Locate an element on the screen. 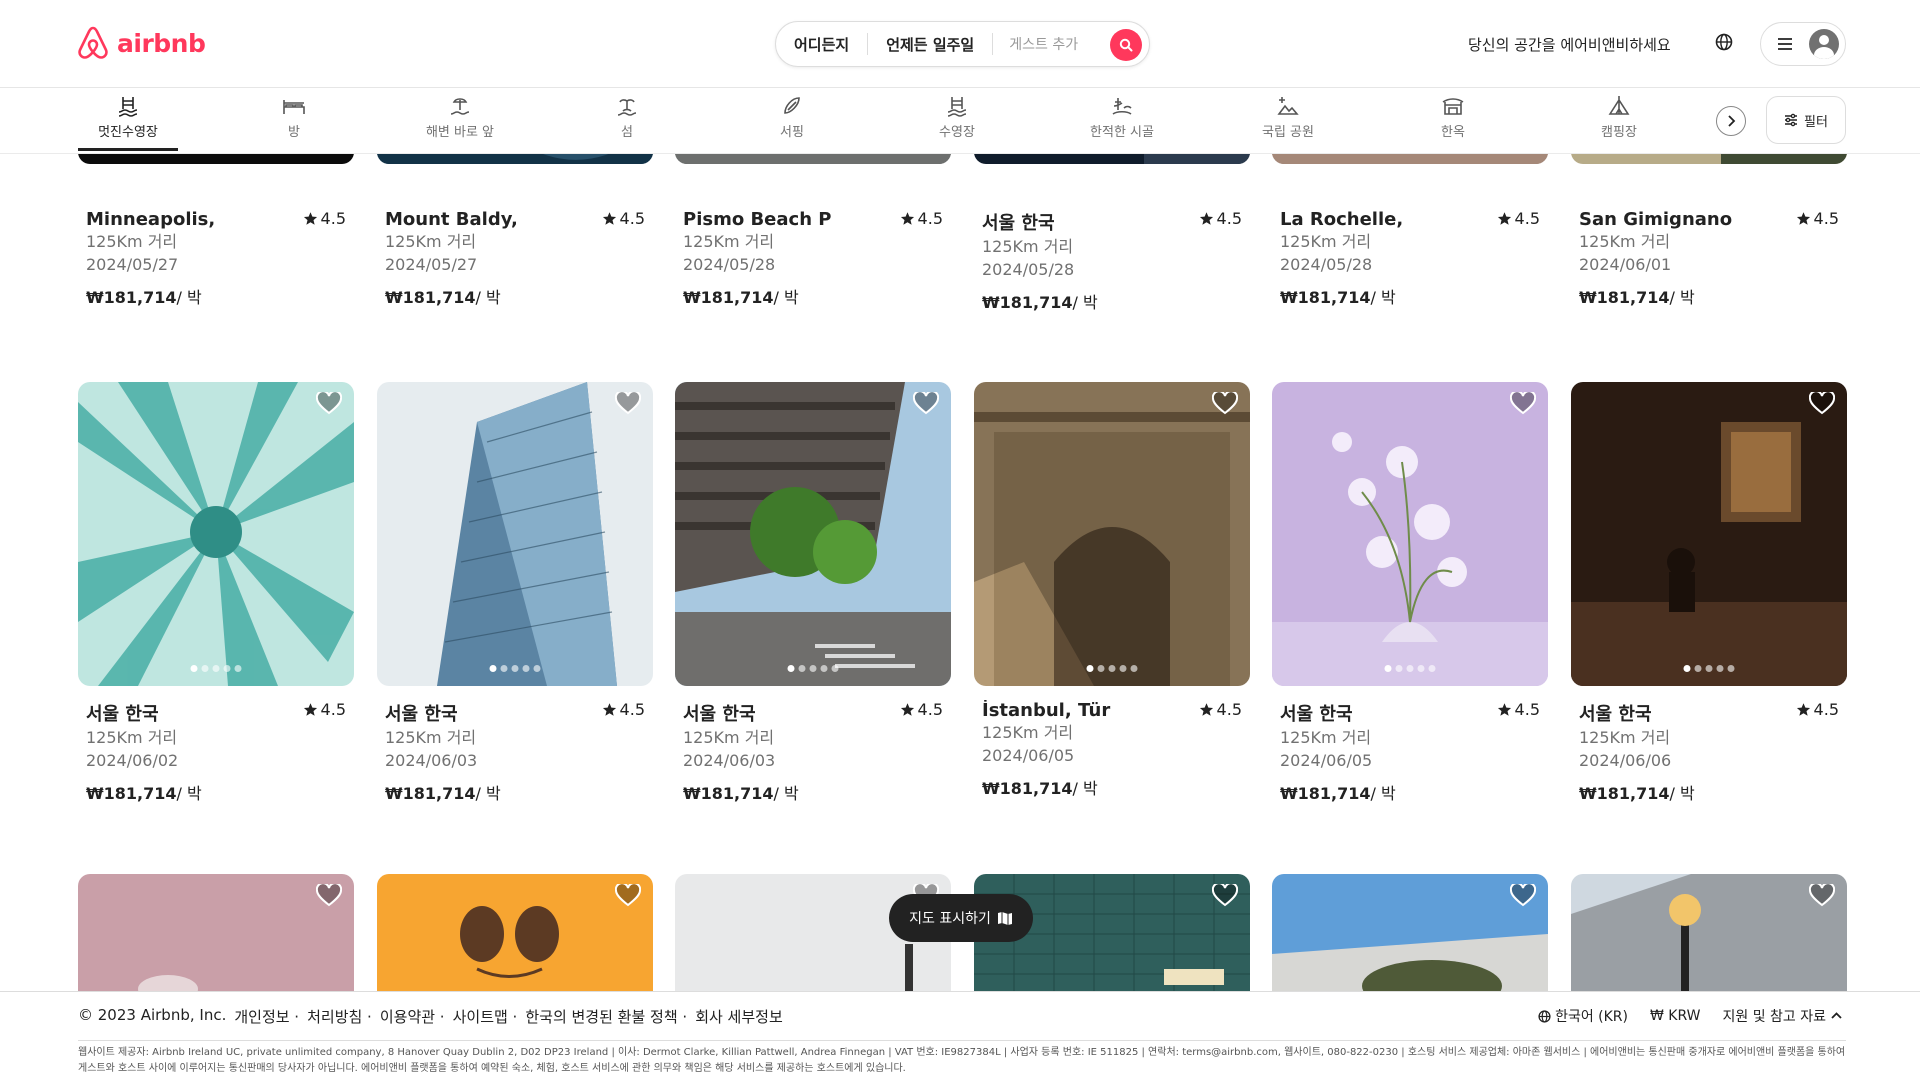 The width and height of the screenshot is (1920, 1080). listing-title: Pismo Beach P is located at coordinates (757, 219).